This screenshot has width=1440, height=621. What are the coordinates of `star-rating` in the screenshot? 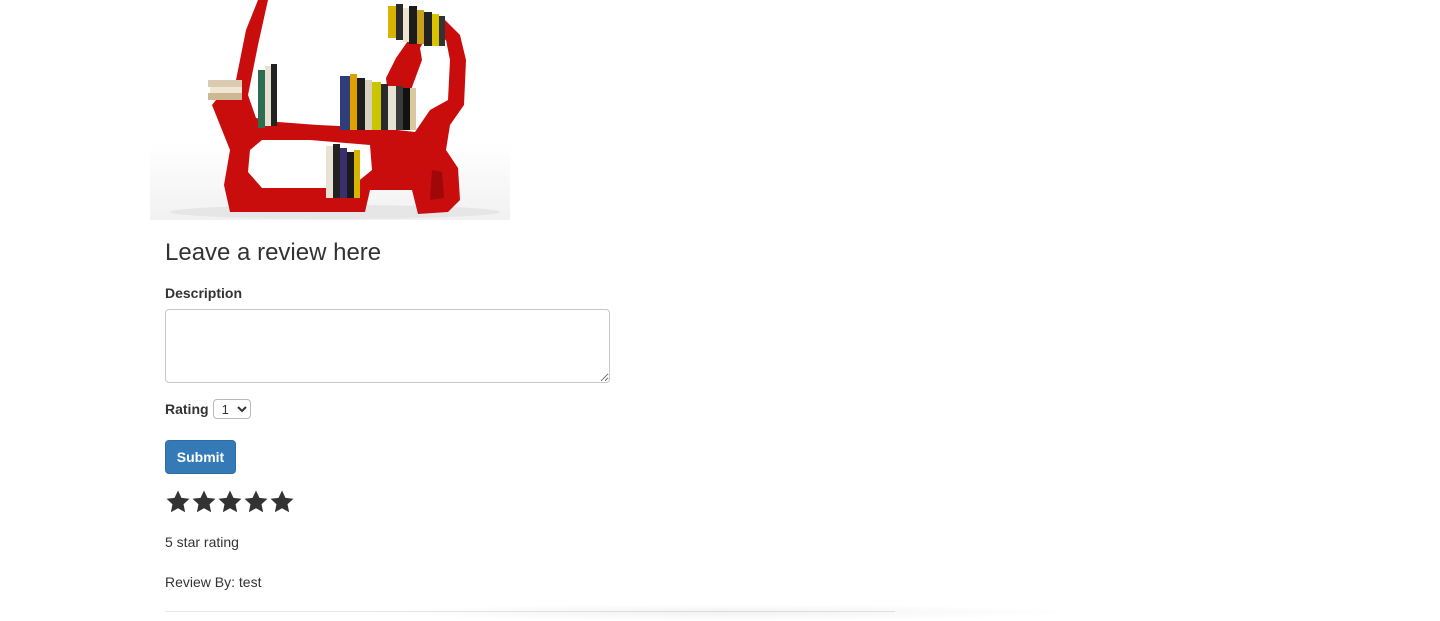 It's located at (530, 501).